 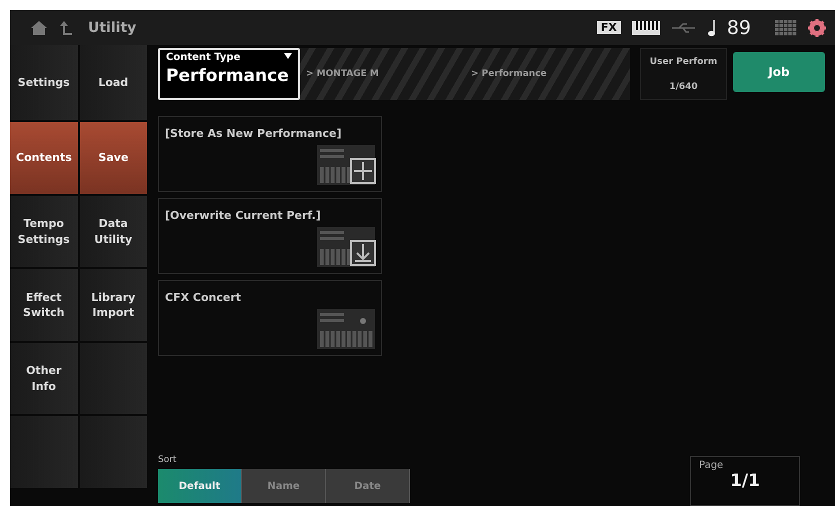 I want to click on grid-icon, so click(x=786, y=28).